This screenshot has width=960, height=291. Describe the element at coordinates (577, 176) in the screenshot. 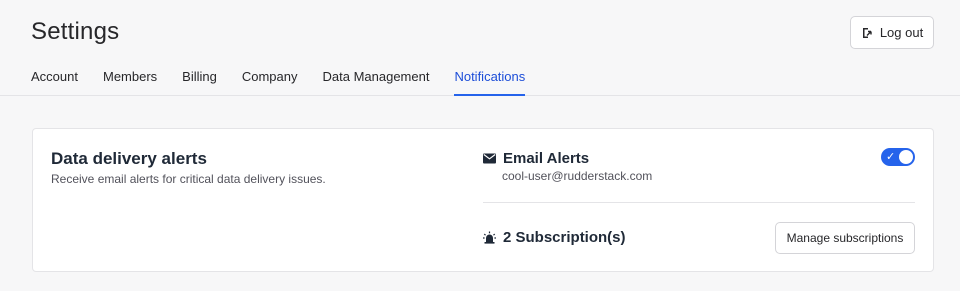

I see `email-address: cool-user@rudderstack.com` at that location.